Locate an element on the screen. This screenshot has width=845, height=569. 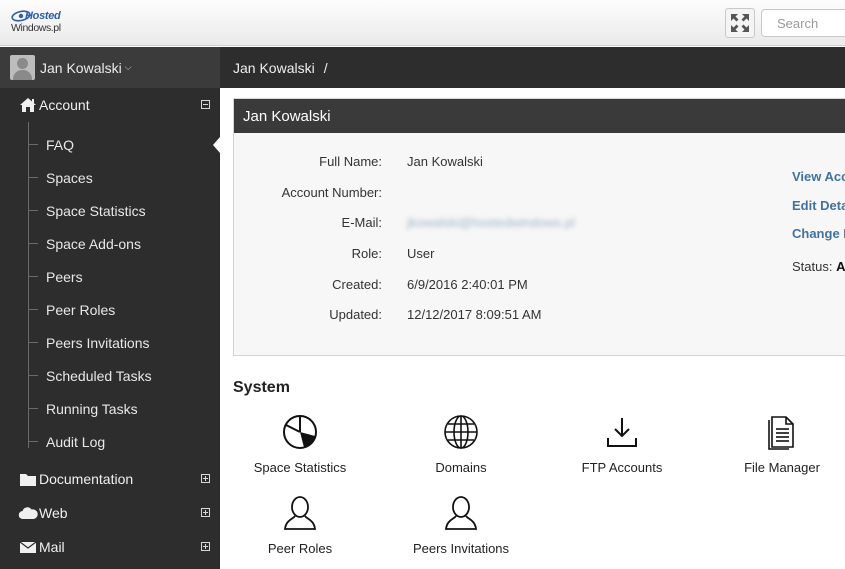
panel-title: Jan Kowalski is located at coordinates (539, 116).